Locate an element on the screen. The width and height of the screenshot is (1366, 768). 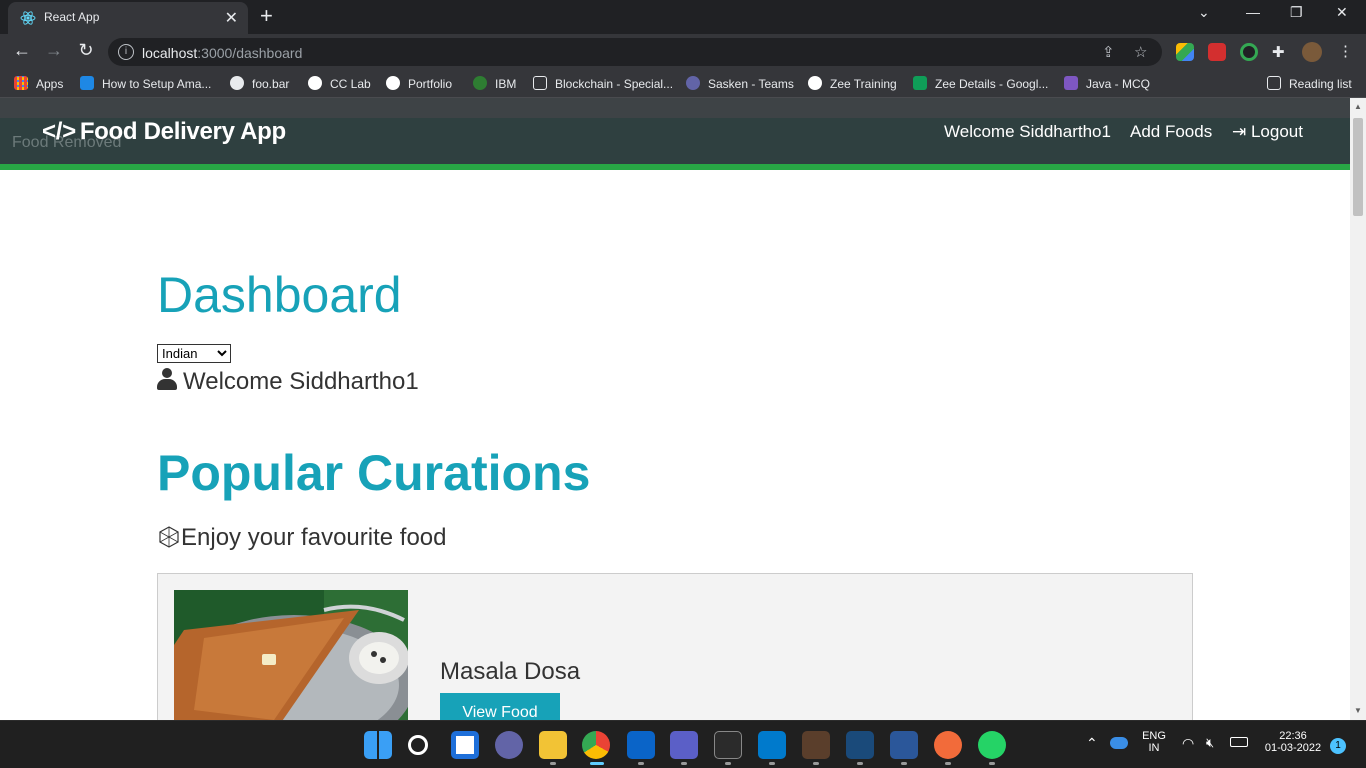
scroll-down-icon: ▼ is located at coordinates (1358, 710).